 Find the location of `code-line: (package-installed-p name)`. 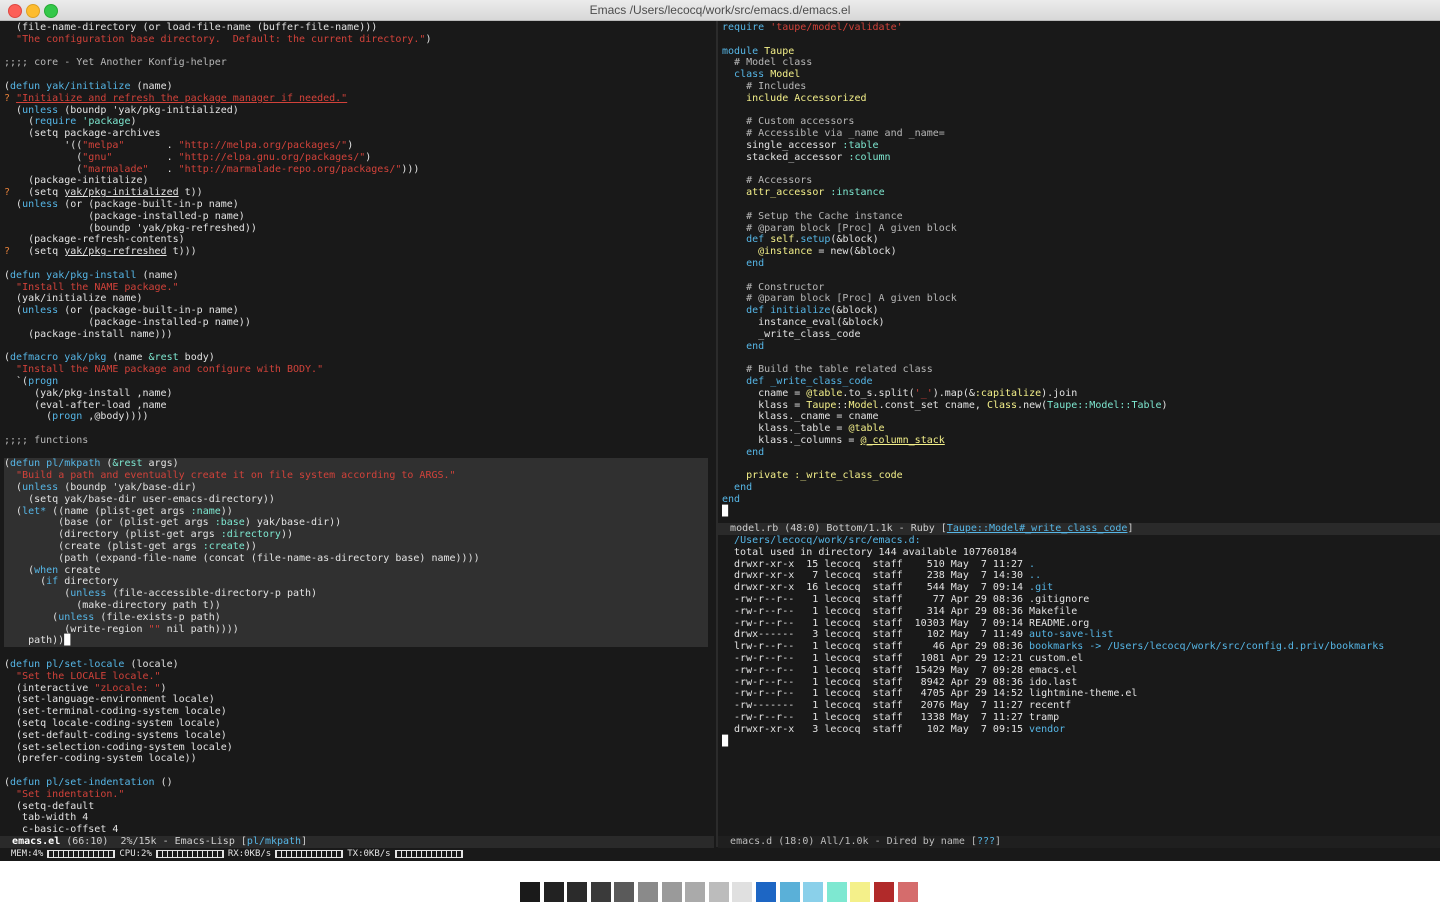

code-line: (package-installed-p name) is located at coordinates (356, 217).